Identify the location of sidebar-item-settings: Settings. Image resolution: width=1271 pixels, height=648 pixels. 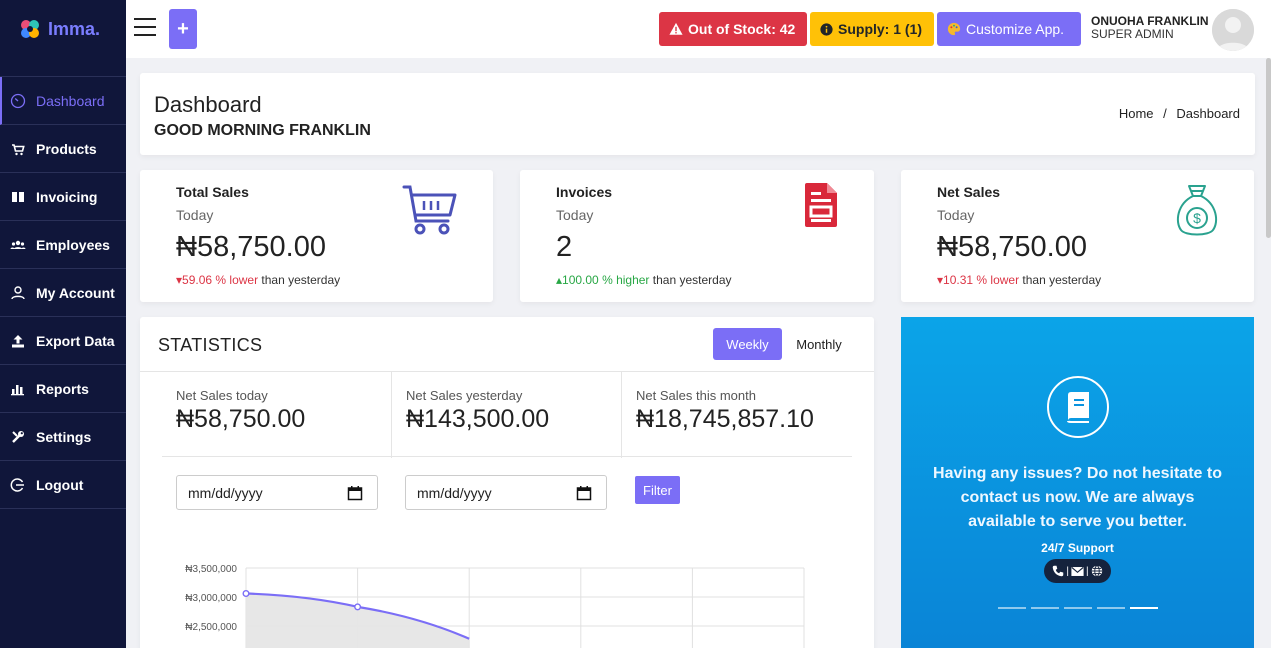
(63, 437).